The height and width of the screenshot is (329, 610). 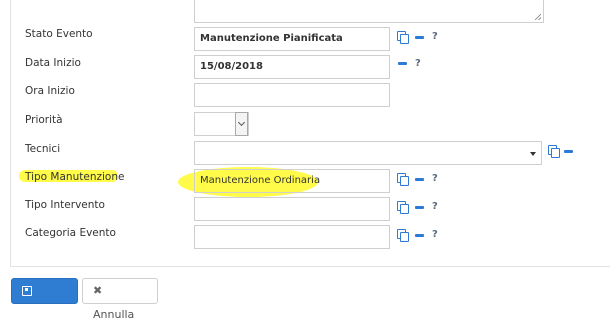 I want to click on select-toggle, so click(x=241, y=124).